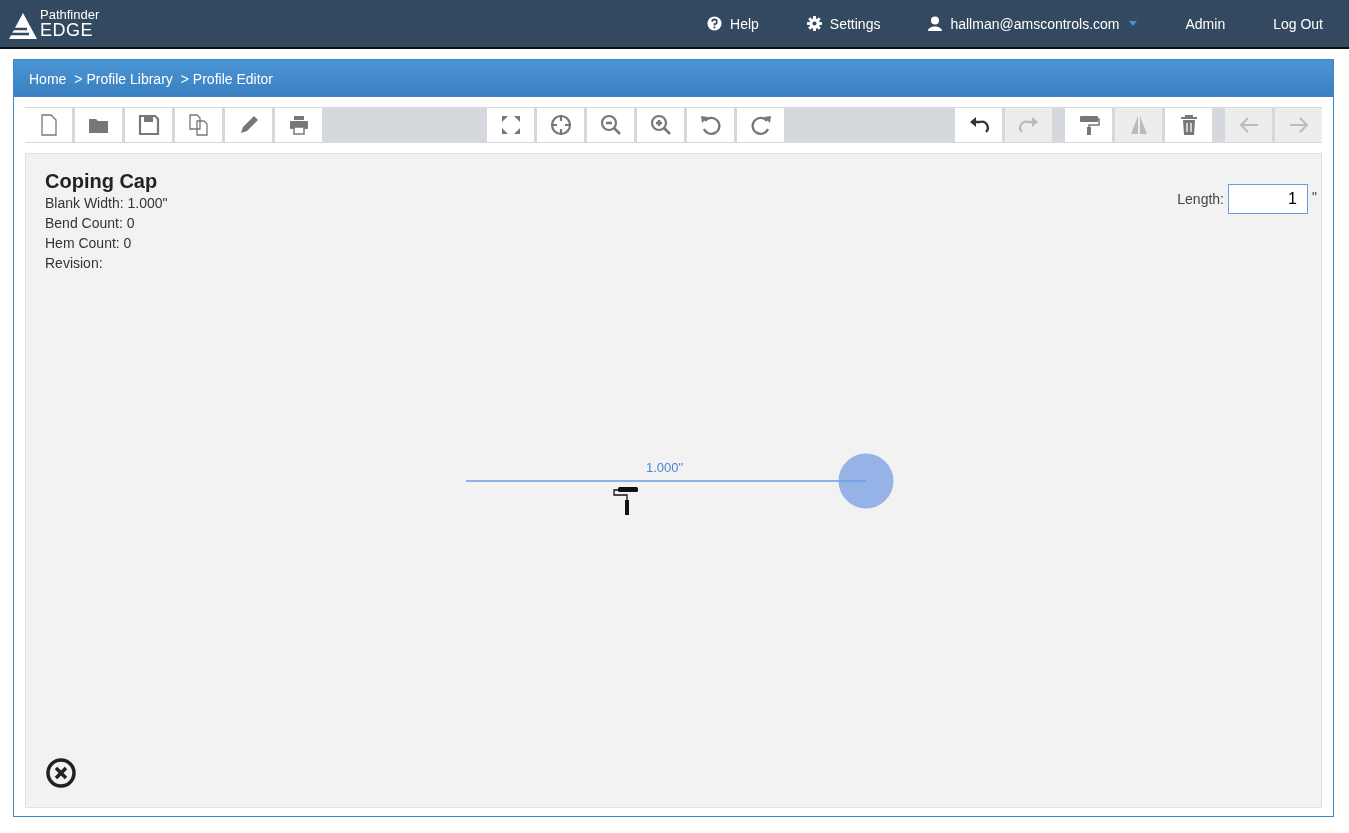 This screenshot has width=1349, height=833. Describe the element at coordinates (106, 203) in the screenshot. I see `profile-detail: Blank Width: 1.000"` at that location.